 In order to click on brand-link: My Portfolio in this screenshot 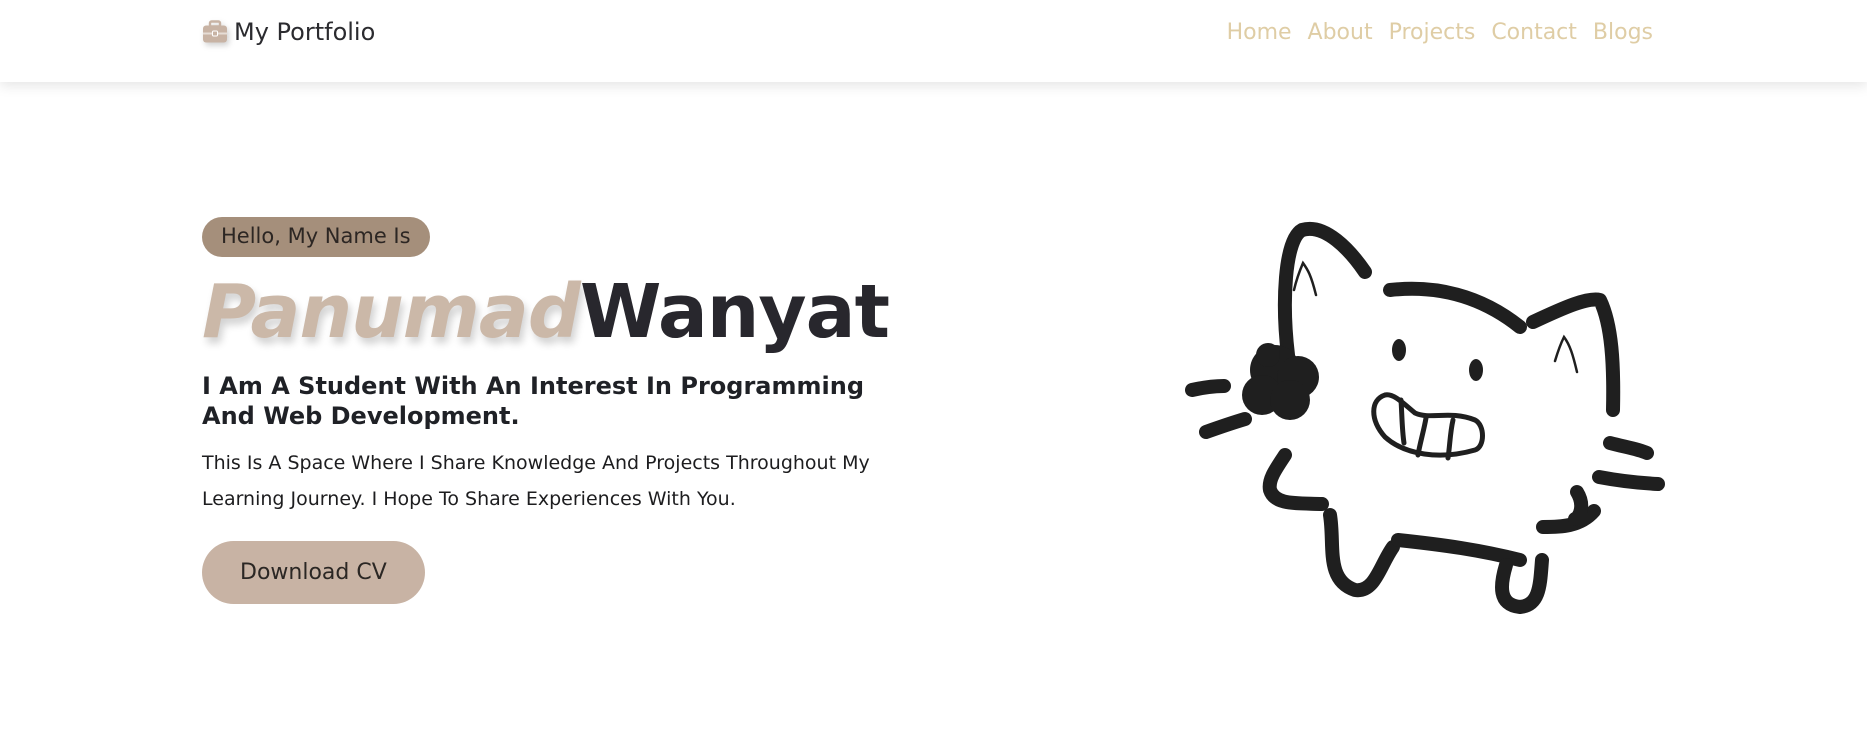, I will do `click(288, 32)`.